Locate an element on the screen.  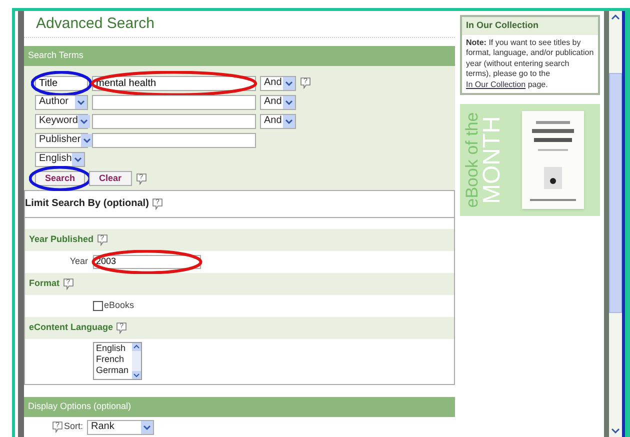
field-select: Title is located at coordinates (61, 83).